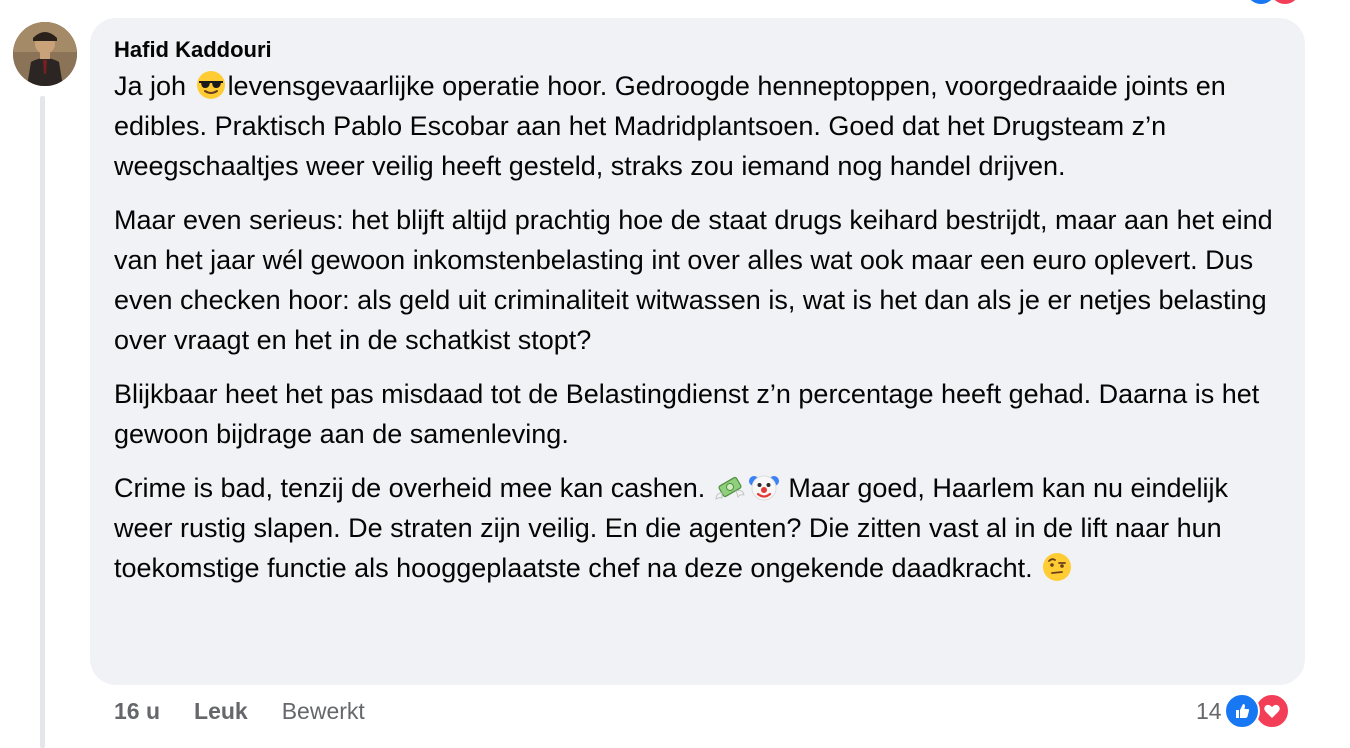 Image resolution: width=1350 pixels, height=748 pixels. What do you see at coordinates (137, 711) in the screenshot?
I see `comment-time: 16 u` at bounding box center [137, 711].